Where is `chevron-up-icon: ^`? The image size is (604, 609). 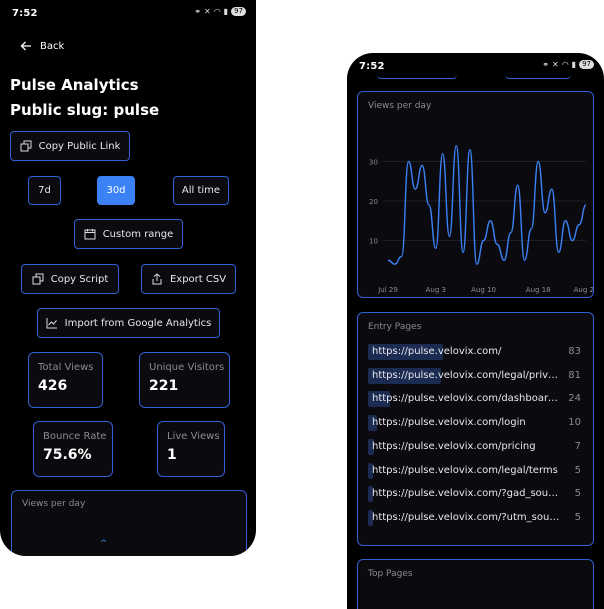 chevron-up-icon: ^ is located at coordinates (104, 544).